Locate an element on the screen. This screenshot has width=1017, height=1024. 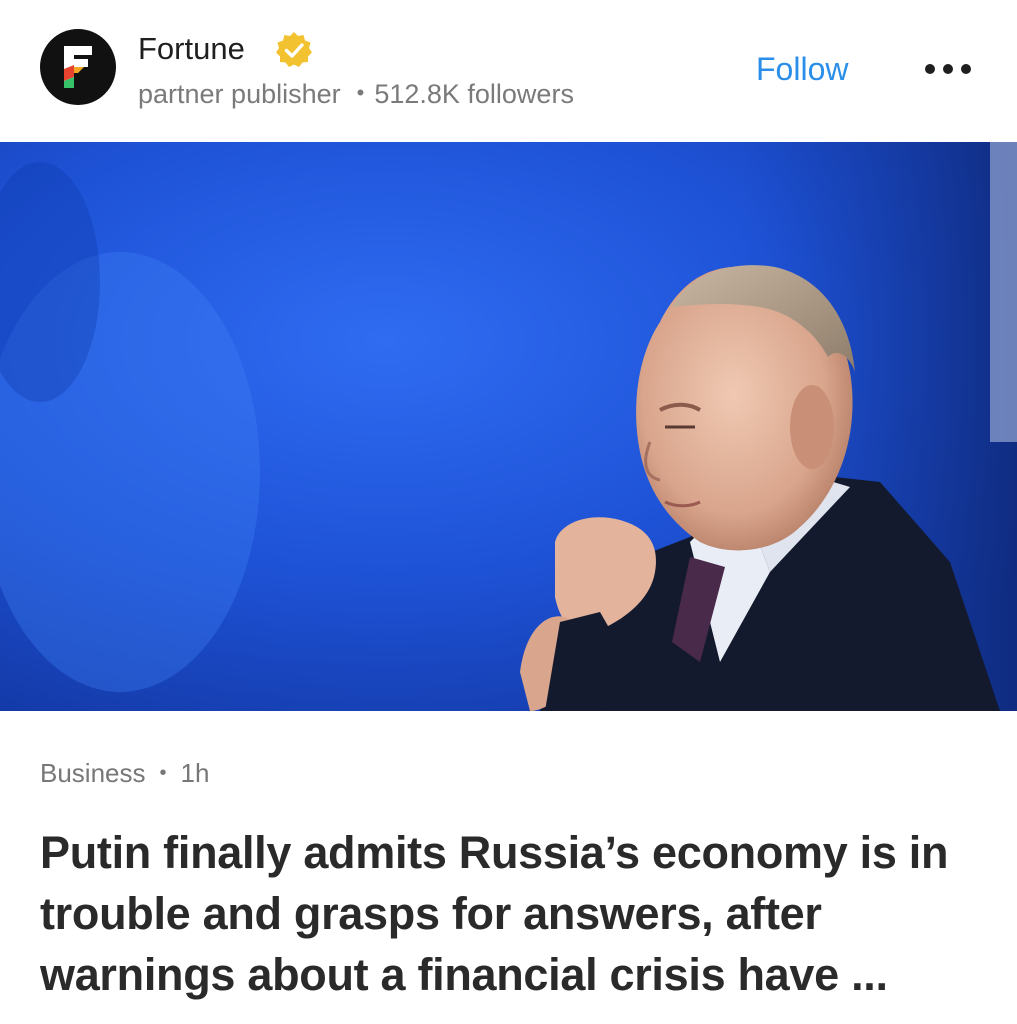
article-meta: Business • 1h is located at coordinates (124, 773).